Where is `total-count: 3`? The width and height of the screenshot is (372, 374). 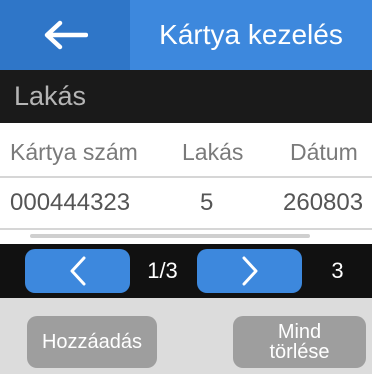
total-count: 3 is located at coordinates (337, 270).